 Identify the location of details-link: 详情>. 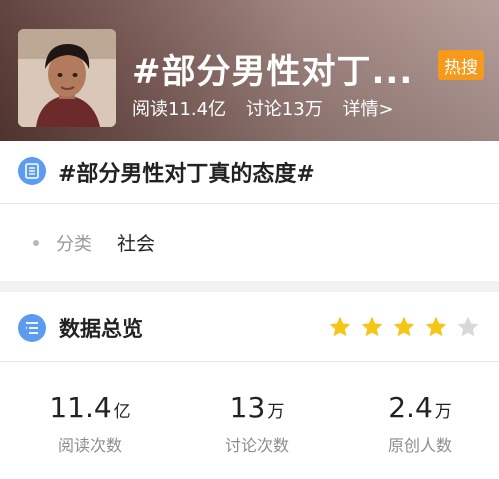
(367, 109).